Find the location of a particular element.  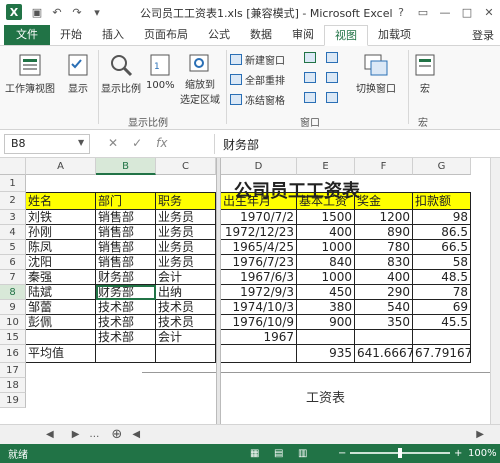

reset-position-button is located at coordinates (332, 97).